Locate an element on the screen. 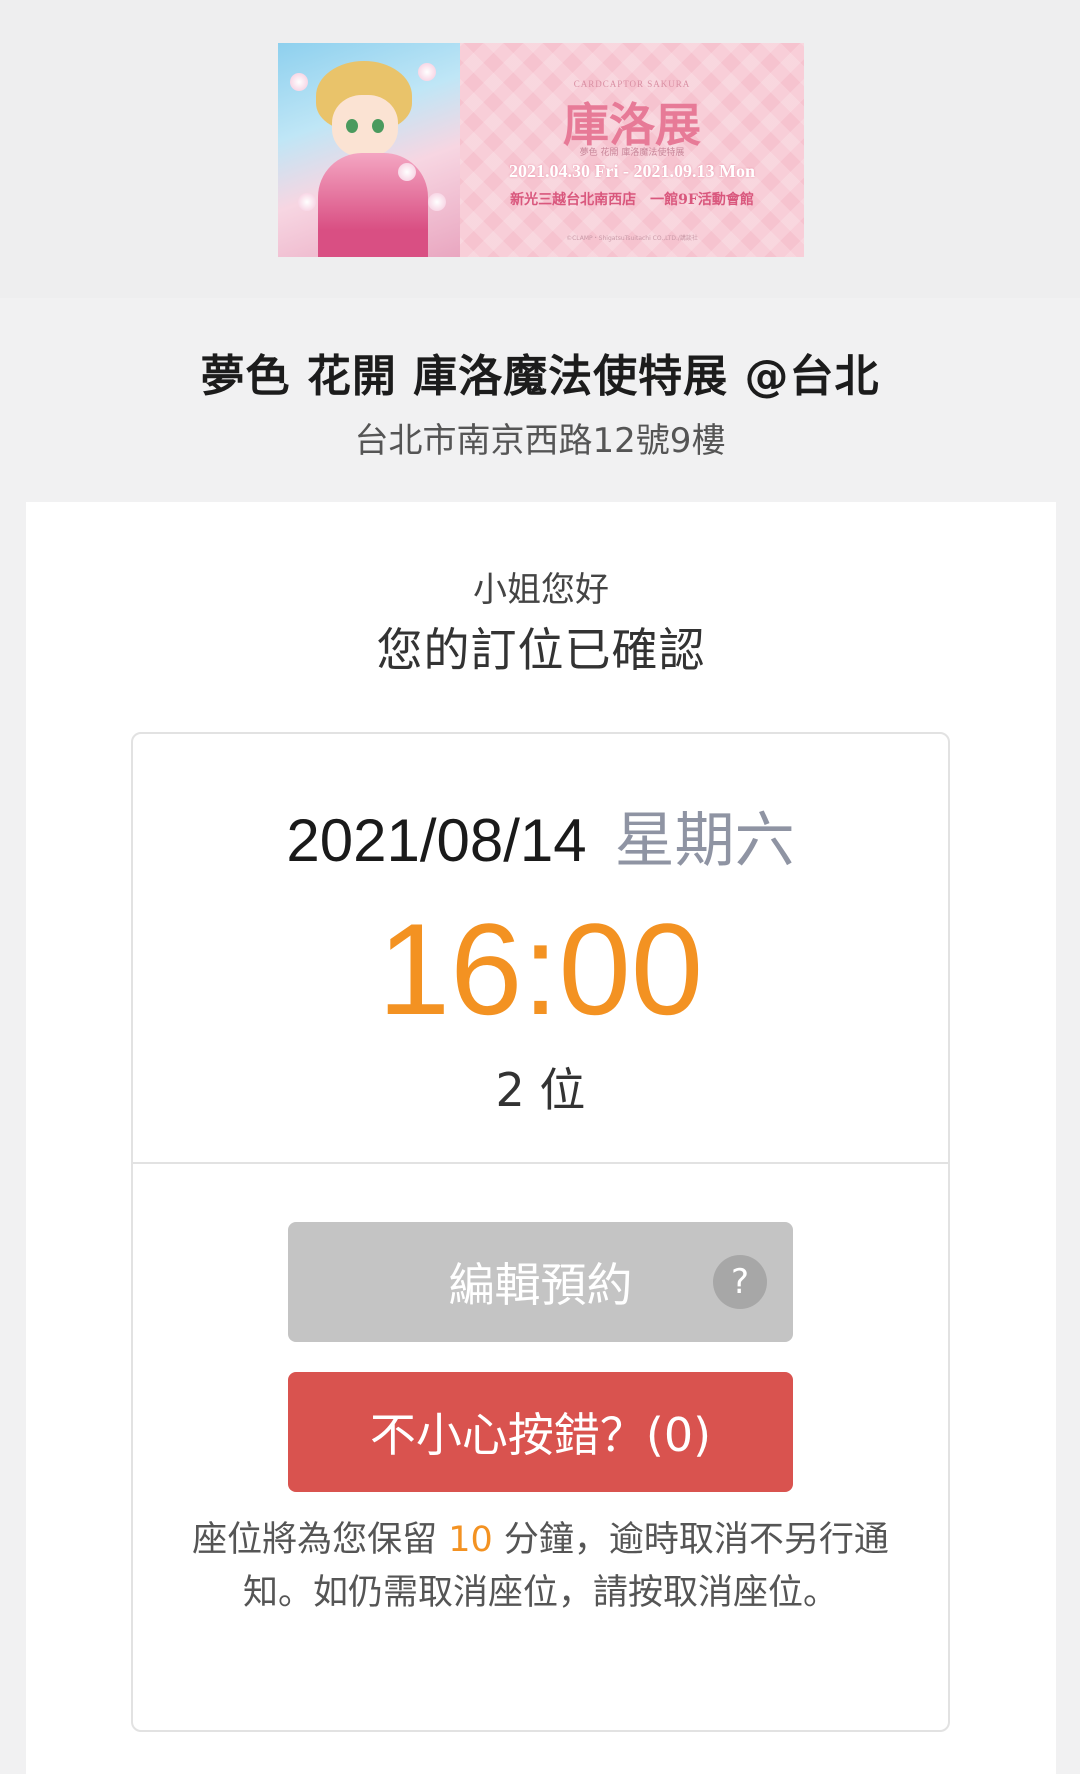 The image size is (1080, 1774). confirmation-status: 您的訂位已確認 is located at coordinates (541, 650).